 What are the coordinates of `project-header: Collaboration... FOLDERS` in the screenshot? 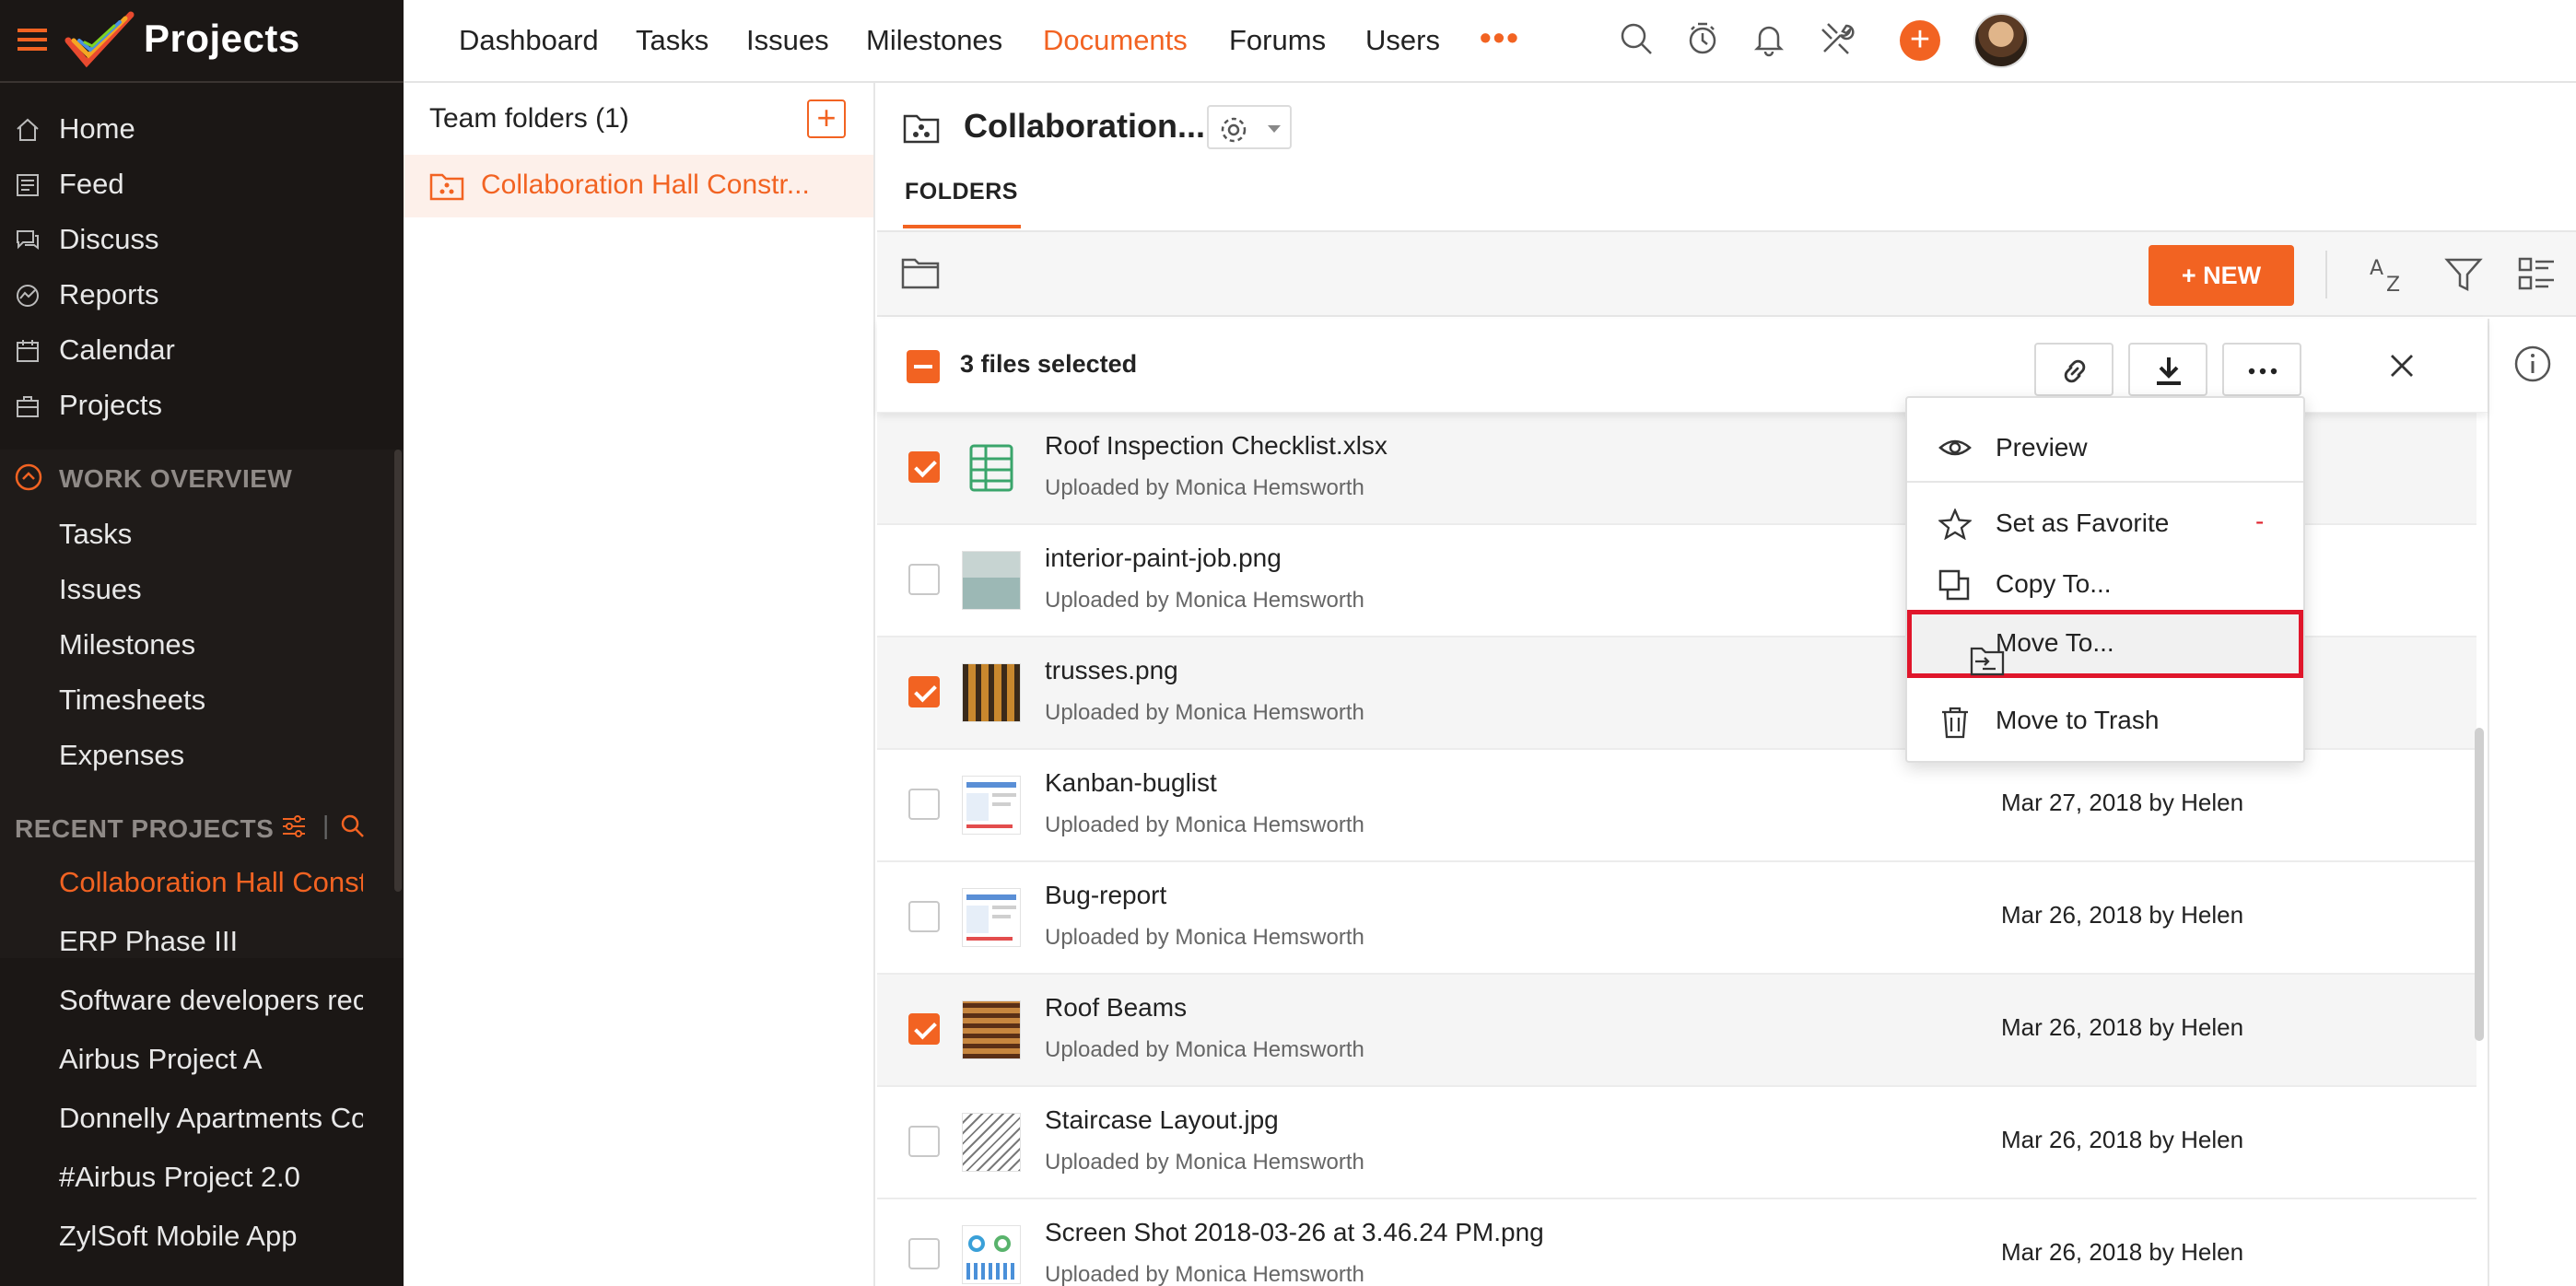 It's located at (1726, 156).